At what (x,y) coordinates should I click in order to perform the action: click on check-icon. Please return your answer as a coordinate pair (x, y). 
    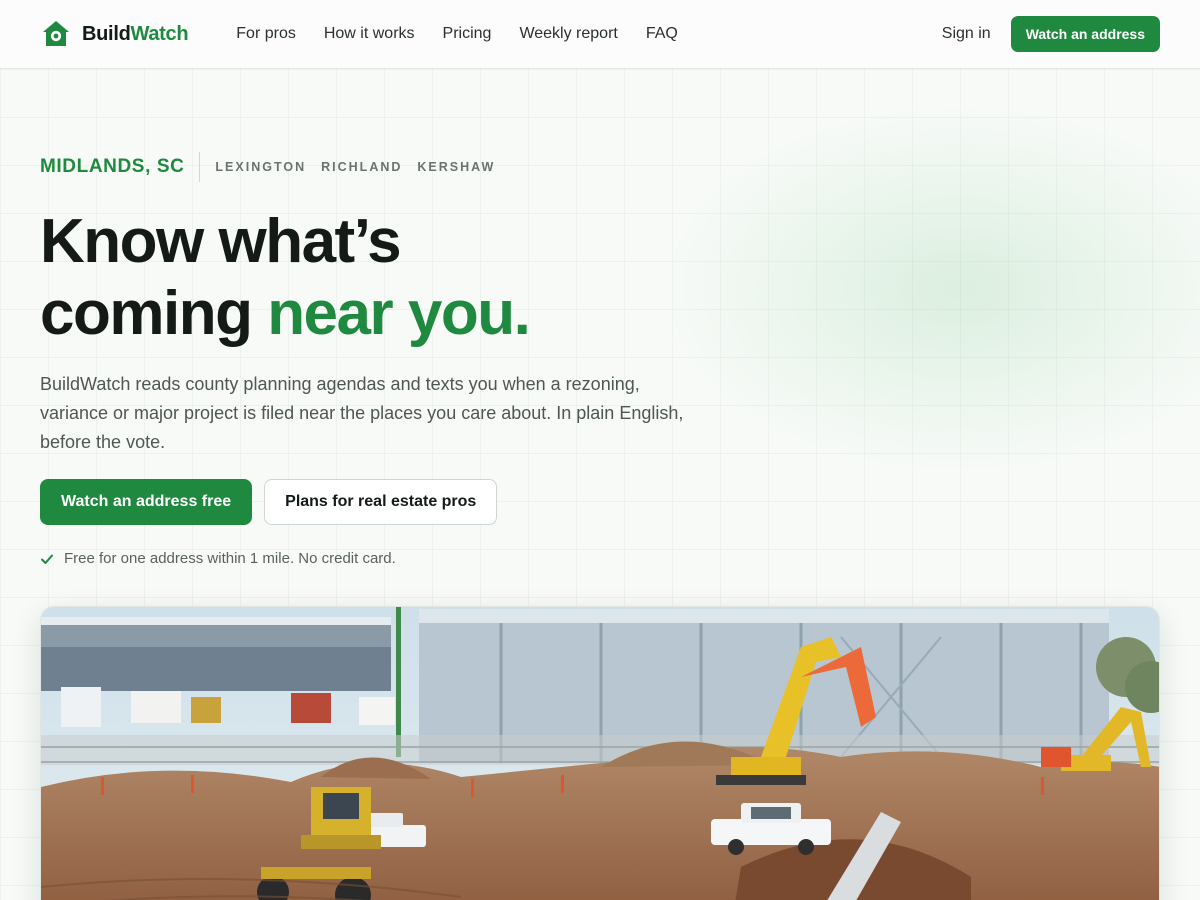
    Looking at the image, I should click on (47, 559).